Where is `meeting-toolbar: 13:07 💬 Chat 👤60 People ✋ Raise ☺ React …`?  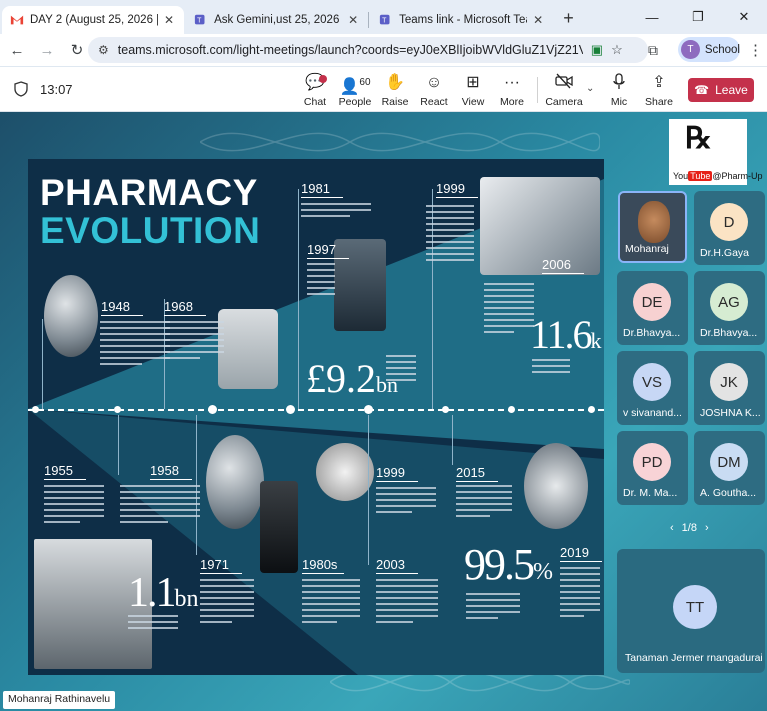
meeting-toolbar: 13:07 💬 Chat 👤60 People ✋ Raise ☺ React … is located at coordinates (383, 89).